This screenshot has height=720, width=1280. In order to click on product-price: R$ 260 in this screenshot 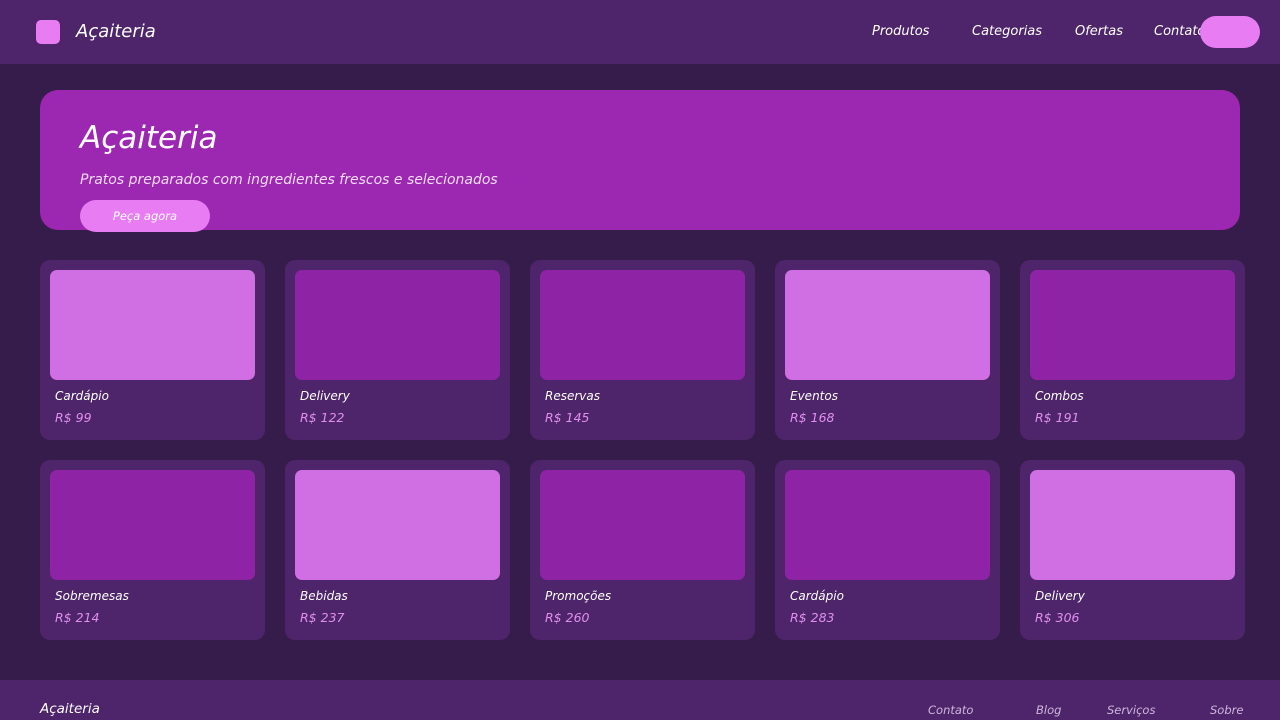, I will do `click(567, 617)`.